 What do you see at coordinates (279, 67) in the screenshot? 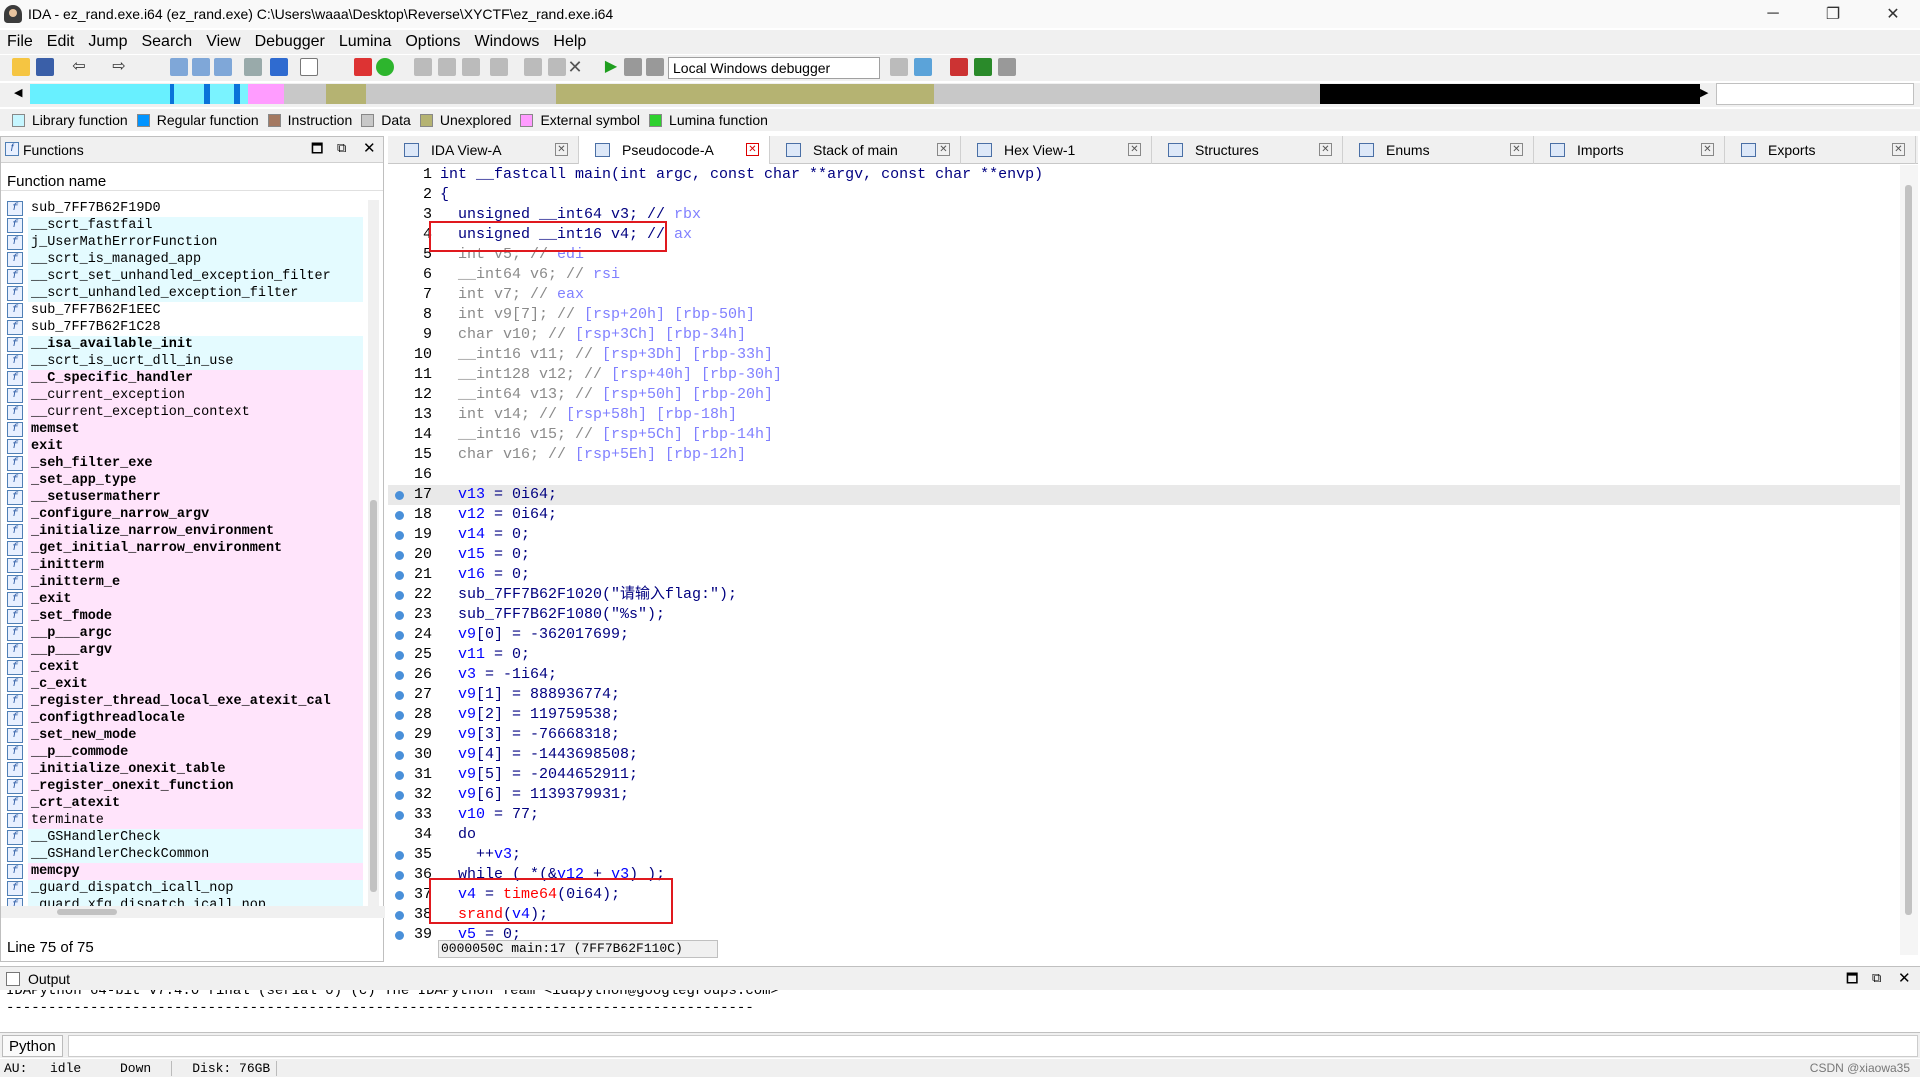
I see `down-arrow-icon` at bounding box center [279, 67].